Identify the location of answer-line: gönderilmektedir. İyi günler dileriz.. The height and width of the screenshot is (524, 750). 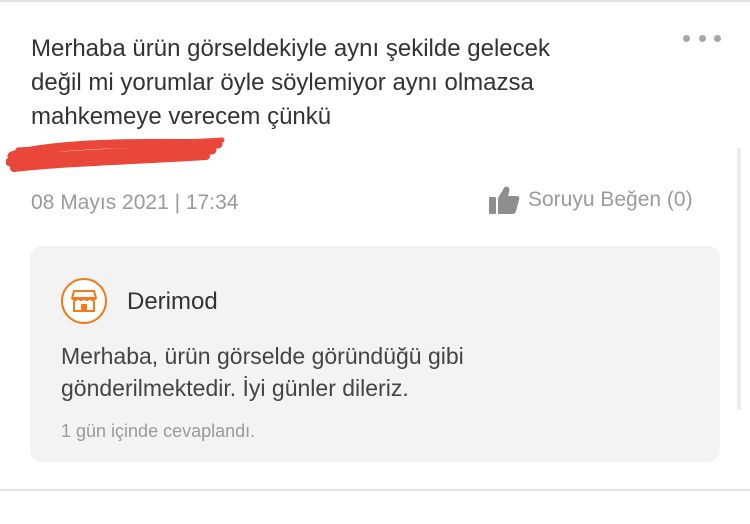
(235, 388).